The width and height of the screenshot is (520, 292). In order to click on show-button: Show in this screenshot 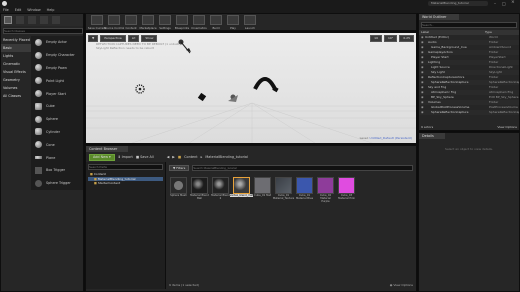, I will do `click(149, 38)`.